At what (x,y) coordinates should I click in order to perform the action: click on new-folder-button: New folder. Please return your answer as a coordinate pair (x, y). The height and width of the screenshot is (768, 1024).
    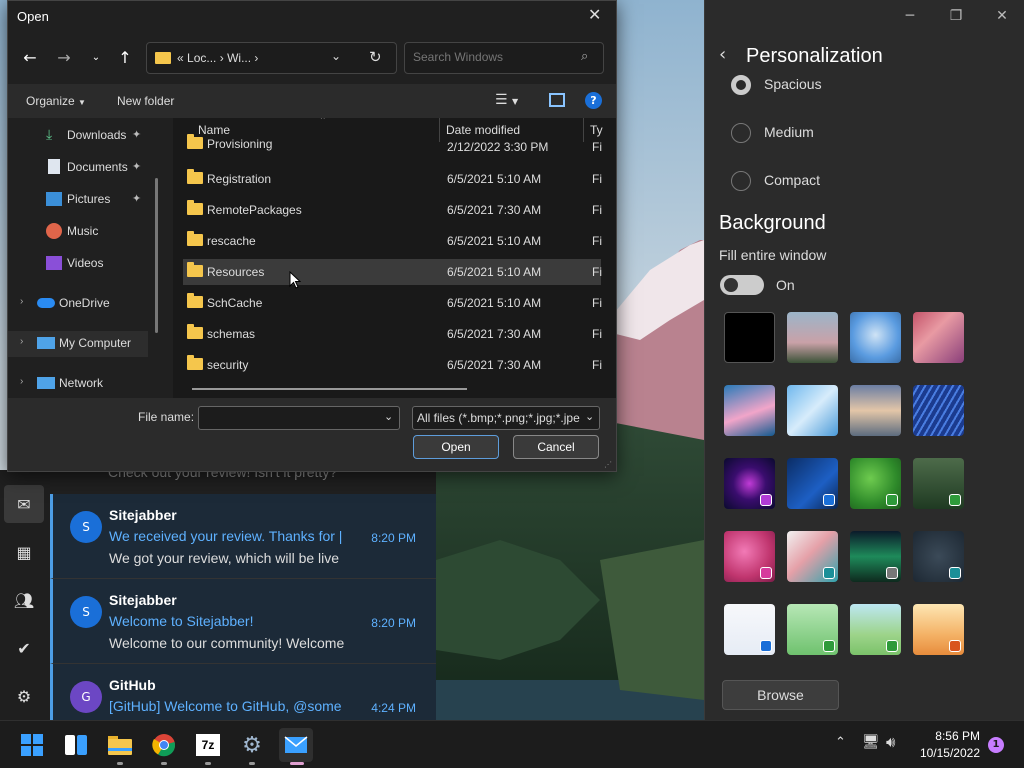
    Looking at the image, I should click on (145, 101).